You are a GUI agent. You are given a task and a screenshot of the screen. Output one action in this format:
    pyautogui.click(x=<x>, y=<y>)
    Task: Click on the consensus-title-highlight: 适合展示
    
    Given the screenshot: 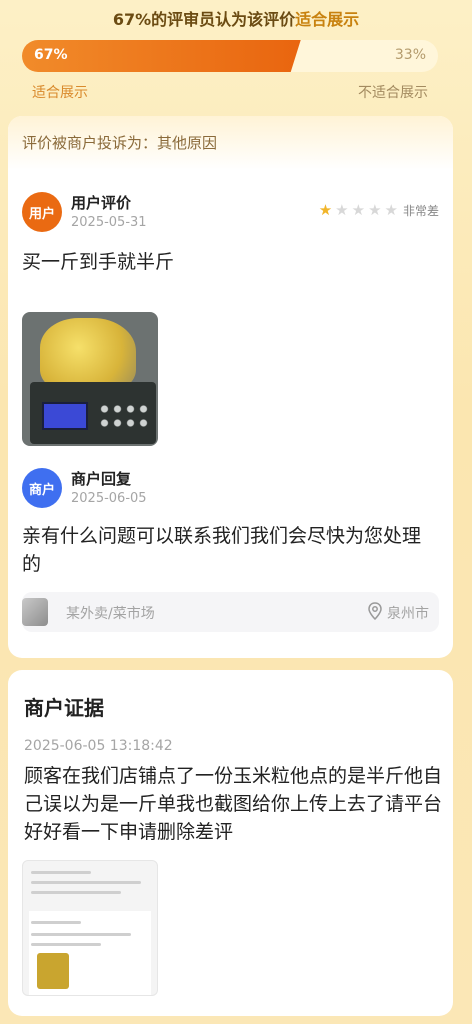 What is the action you would take?
    pyautogui.click(x=327, y=19)
    